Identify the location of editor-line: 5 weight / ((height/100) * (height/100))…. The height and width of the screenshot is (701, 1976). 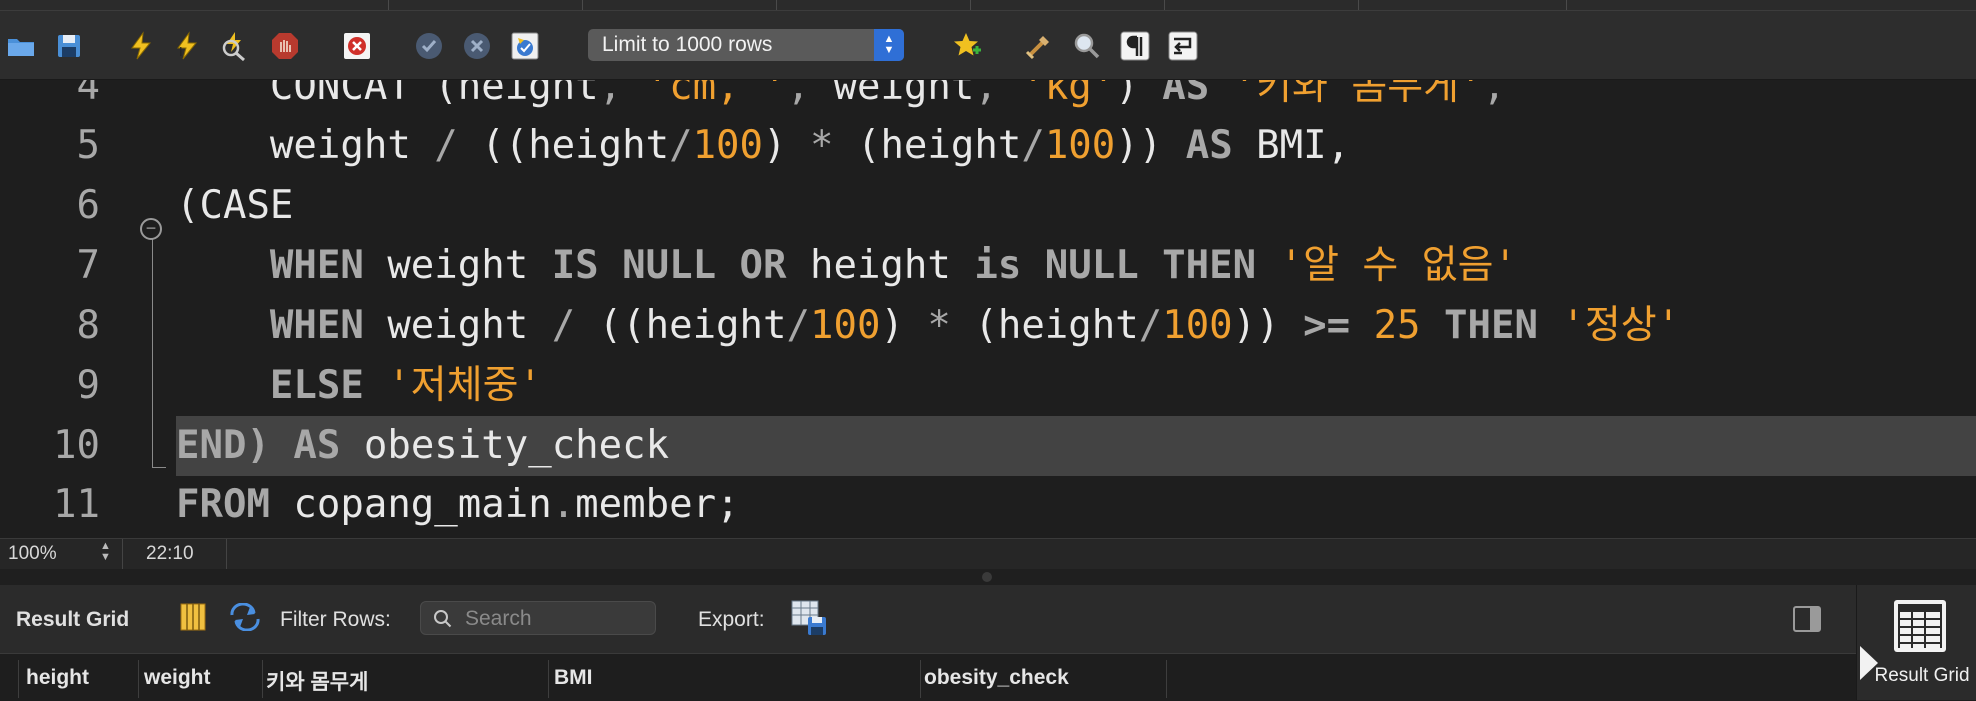
(988, 146).